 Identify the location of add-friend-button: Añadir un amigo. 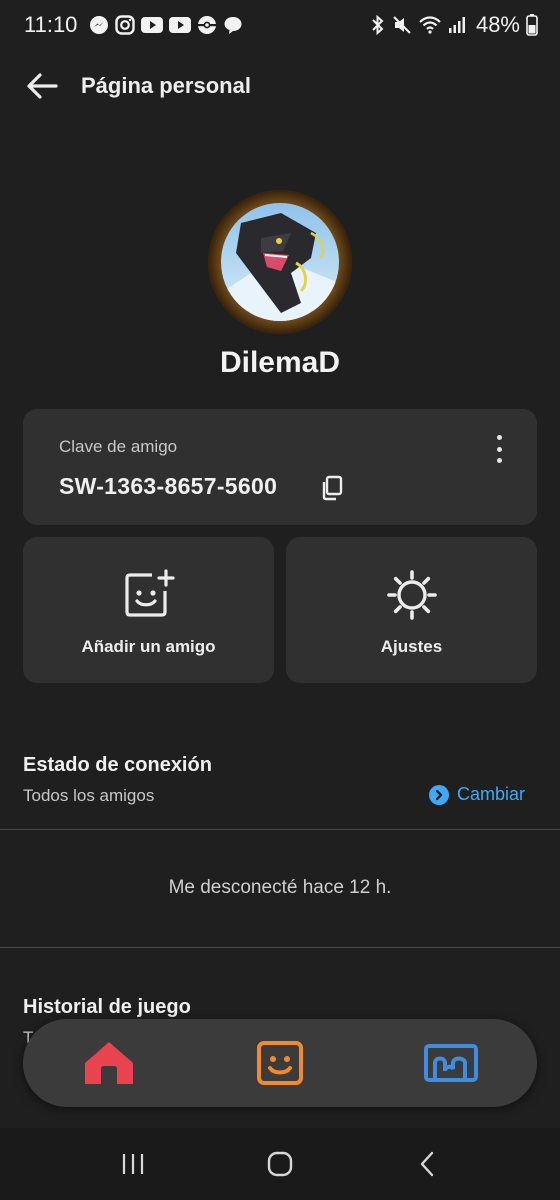
(148, 610).